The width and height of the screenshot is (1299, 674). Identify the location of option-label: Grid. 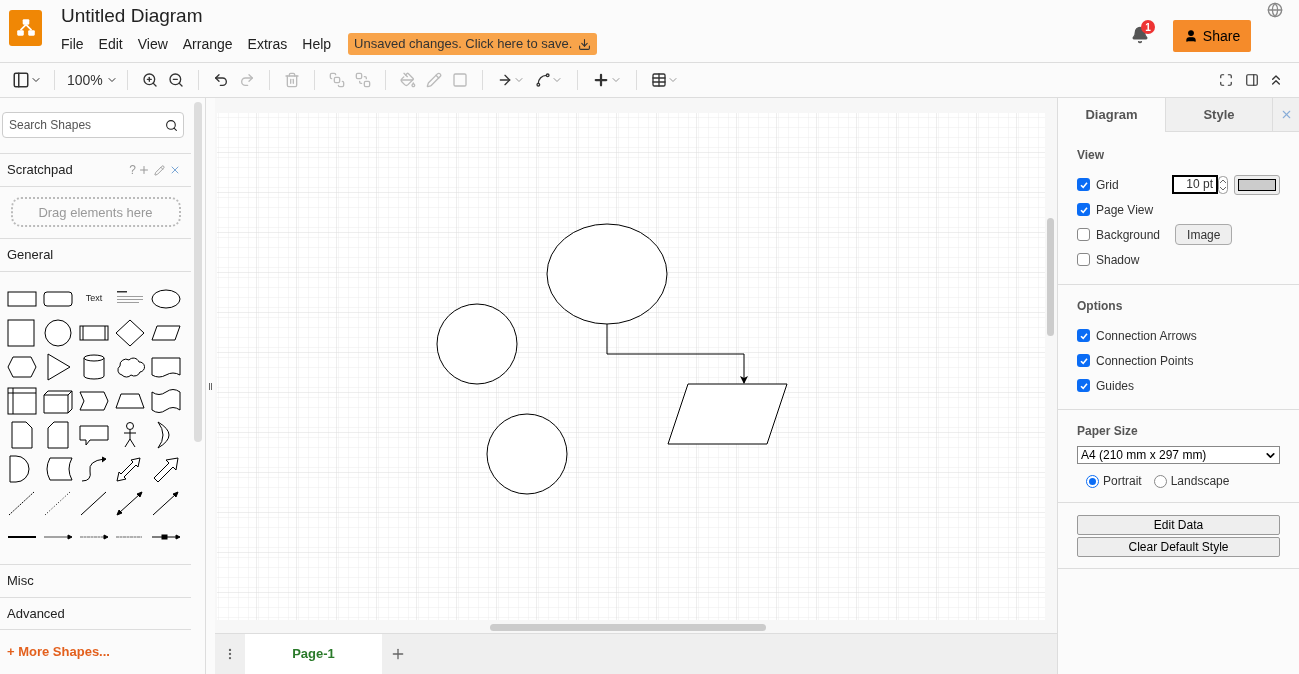
(1107, 184).